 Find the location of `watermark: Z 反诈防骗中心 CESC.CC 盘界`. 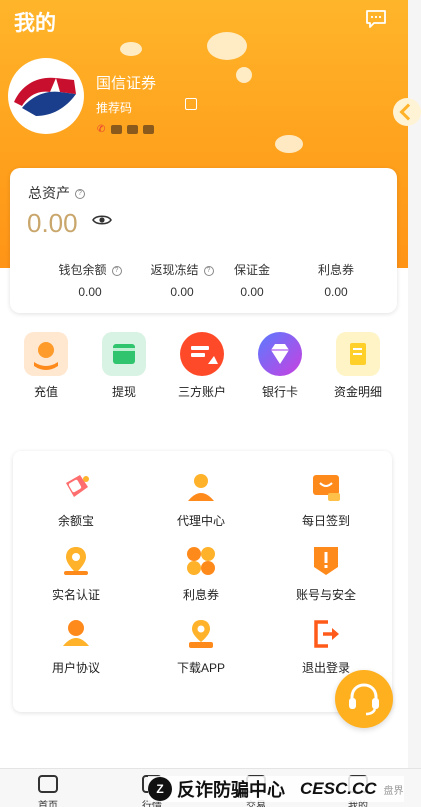

watermark: Z 反诈防骗中心 CESC.CC 盘界 is located at coordinates (276, 789).